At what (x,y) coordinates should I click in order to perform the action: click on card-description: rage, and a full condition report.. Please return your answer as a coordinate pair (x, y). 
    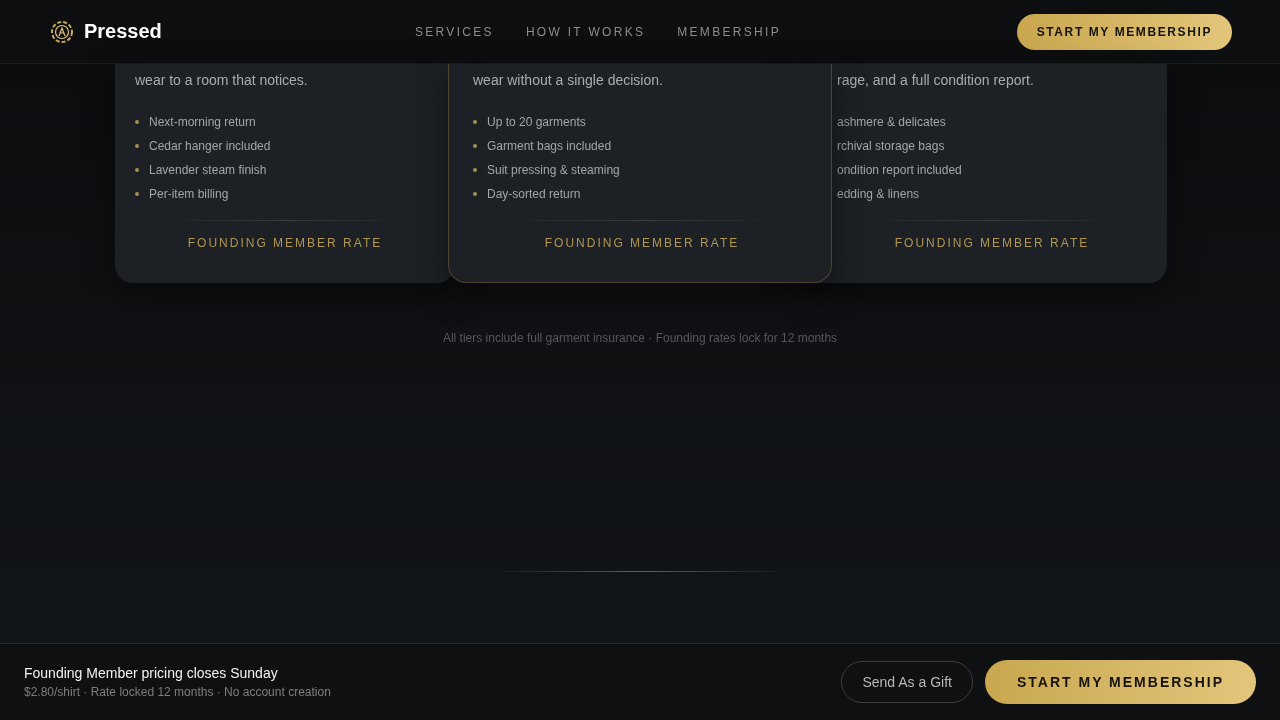
    Looking at the image, I should click on (936, 80).